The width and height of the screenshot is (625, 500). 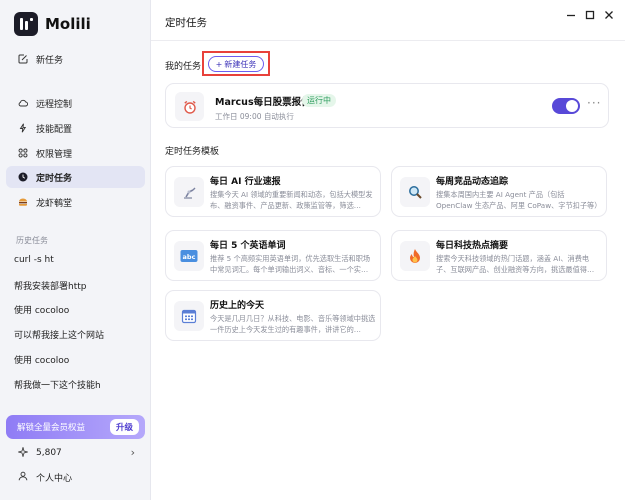 What do you see at coordinates (50, 60) in the screenshot?
I see `new-task-label: 新任务` at bounding box center [50, 60].